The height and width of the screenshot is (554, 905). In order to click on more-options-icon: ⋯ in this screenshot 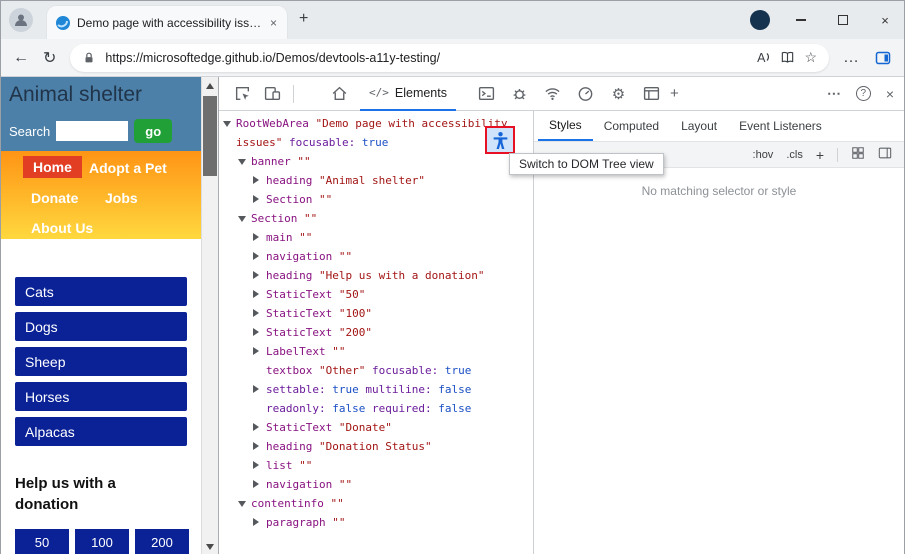, I will do `click(834, 93)`.